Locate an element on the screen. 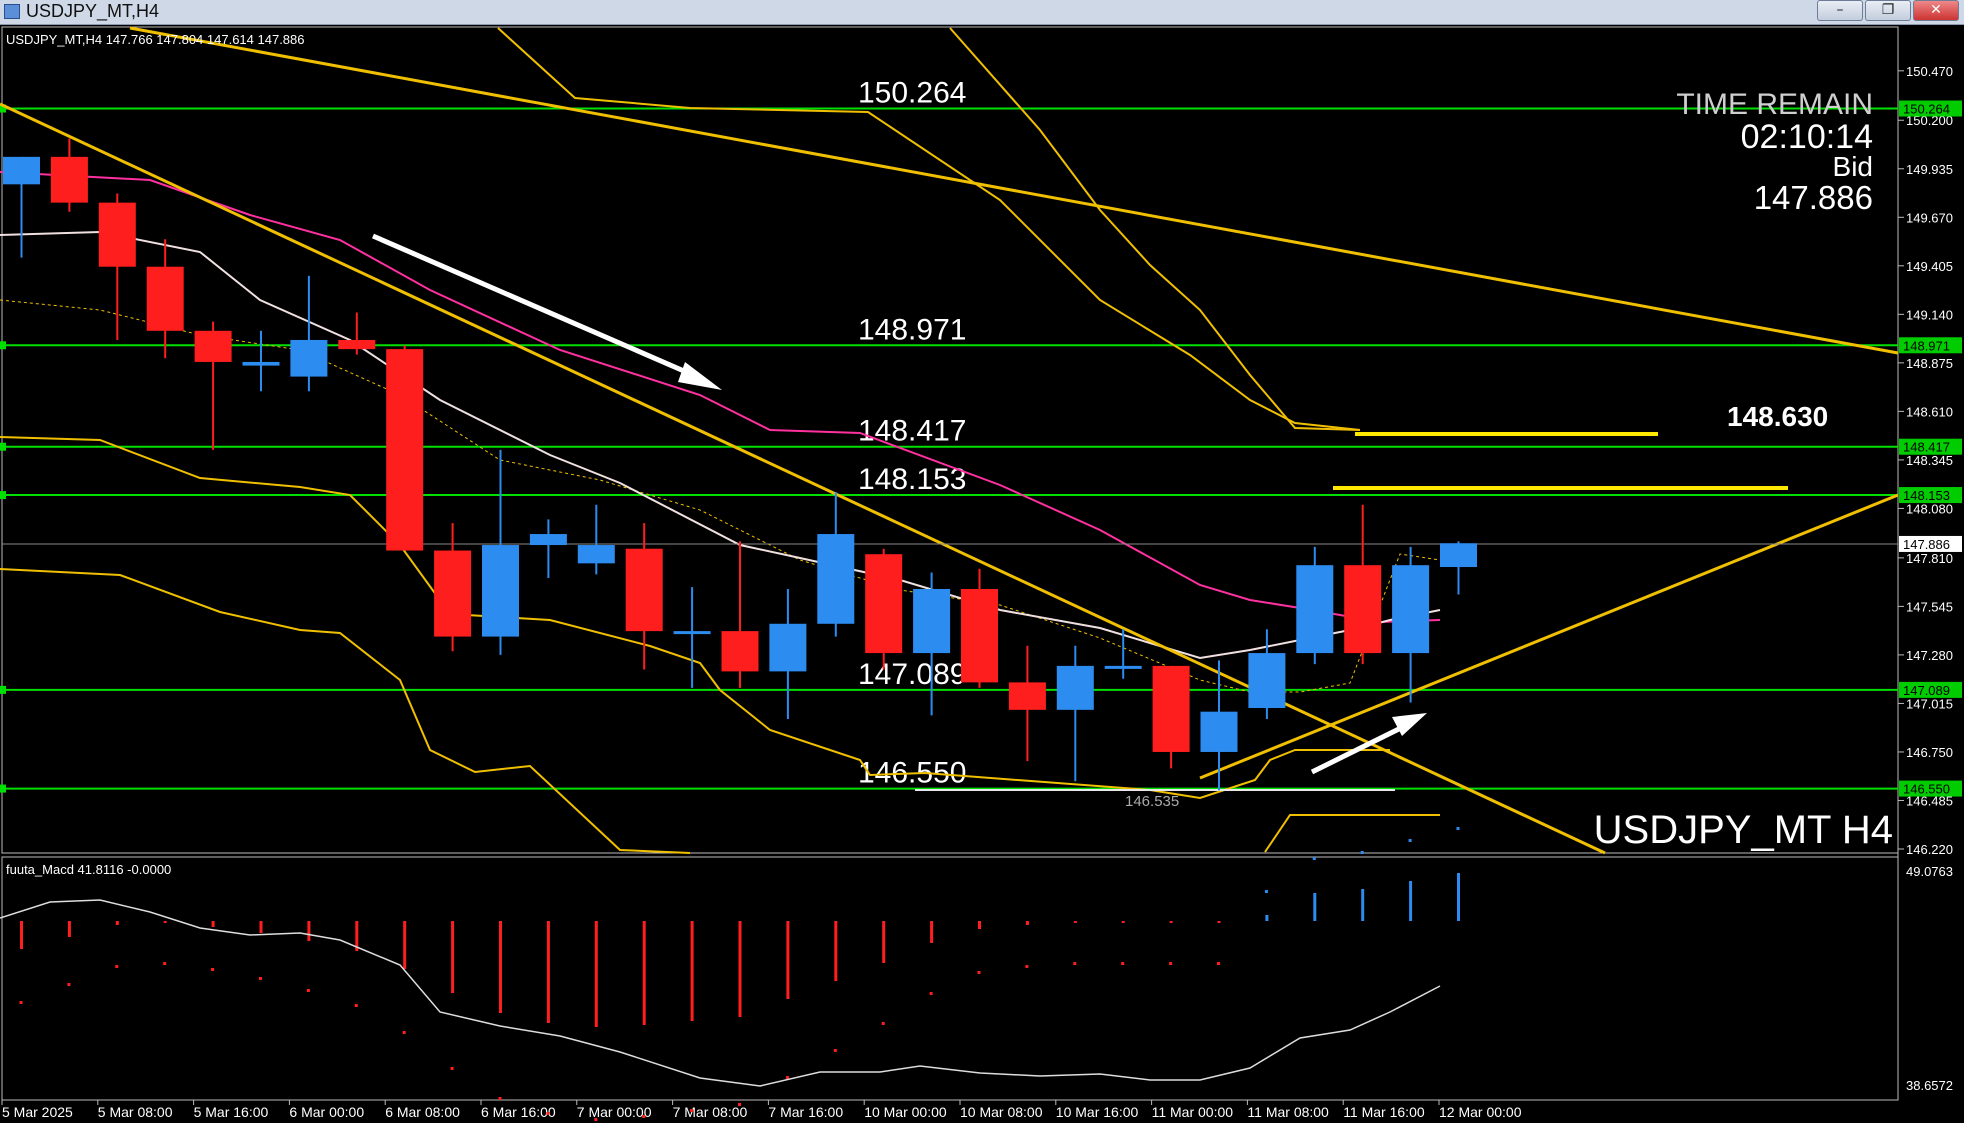  macd-tick-label: 49.0763 is located at coordinates (1929, 871).